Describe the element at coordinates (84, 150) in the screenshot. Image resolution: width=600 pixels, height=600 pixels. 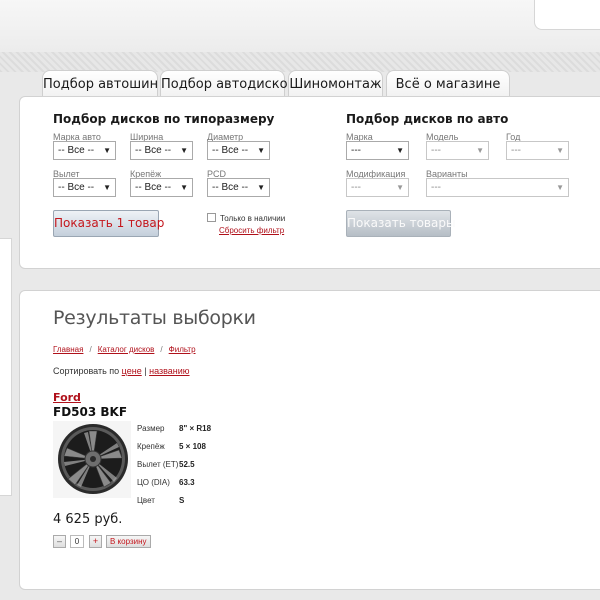
I see `car-brand-select: -- Все -- ▼` at that location.